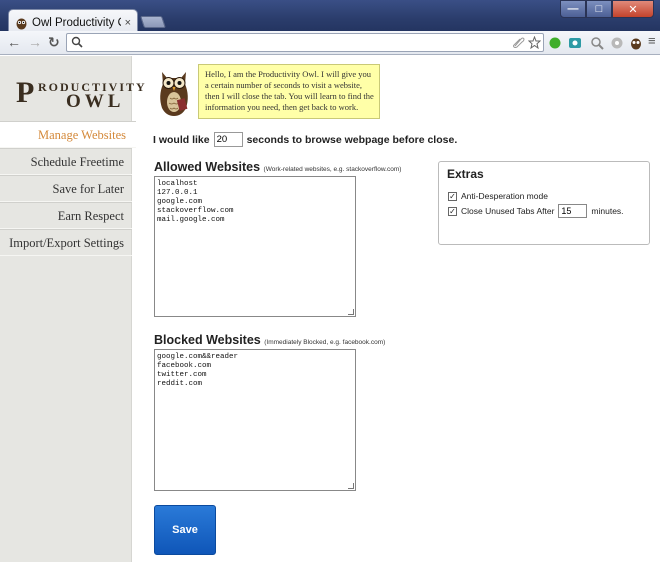  What do you see at coordinates (351, 486) in the screenshot?
I see `blocked-resize-handle` at bounding box center [351, 486].